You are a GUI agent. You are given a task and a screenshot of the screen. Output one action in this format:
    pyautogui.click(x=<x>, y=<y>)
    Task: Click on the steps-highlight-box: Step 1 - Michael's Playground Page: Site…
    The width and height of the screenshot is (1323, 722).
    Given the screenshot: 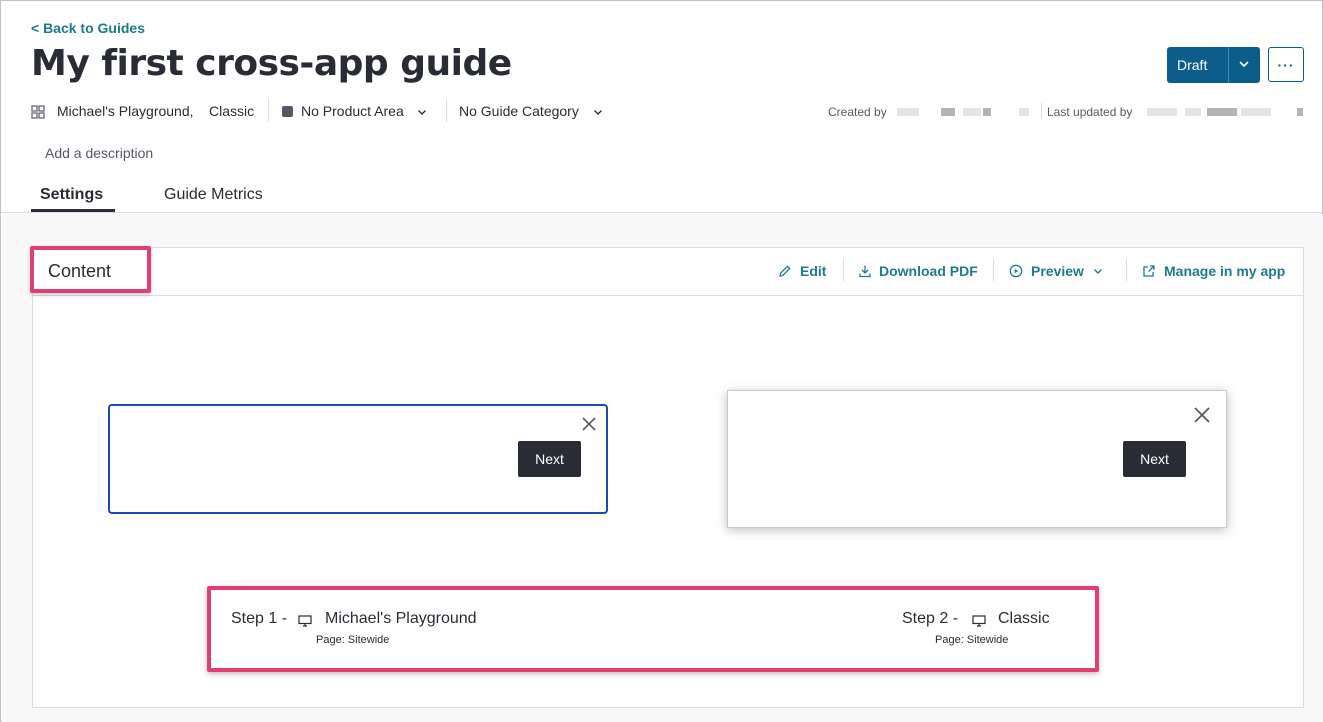 What is the action you would take?
    pyautogui.click(x=653, y=629)
    